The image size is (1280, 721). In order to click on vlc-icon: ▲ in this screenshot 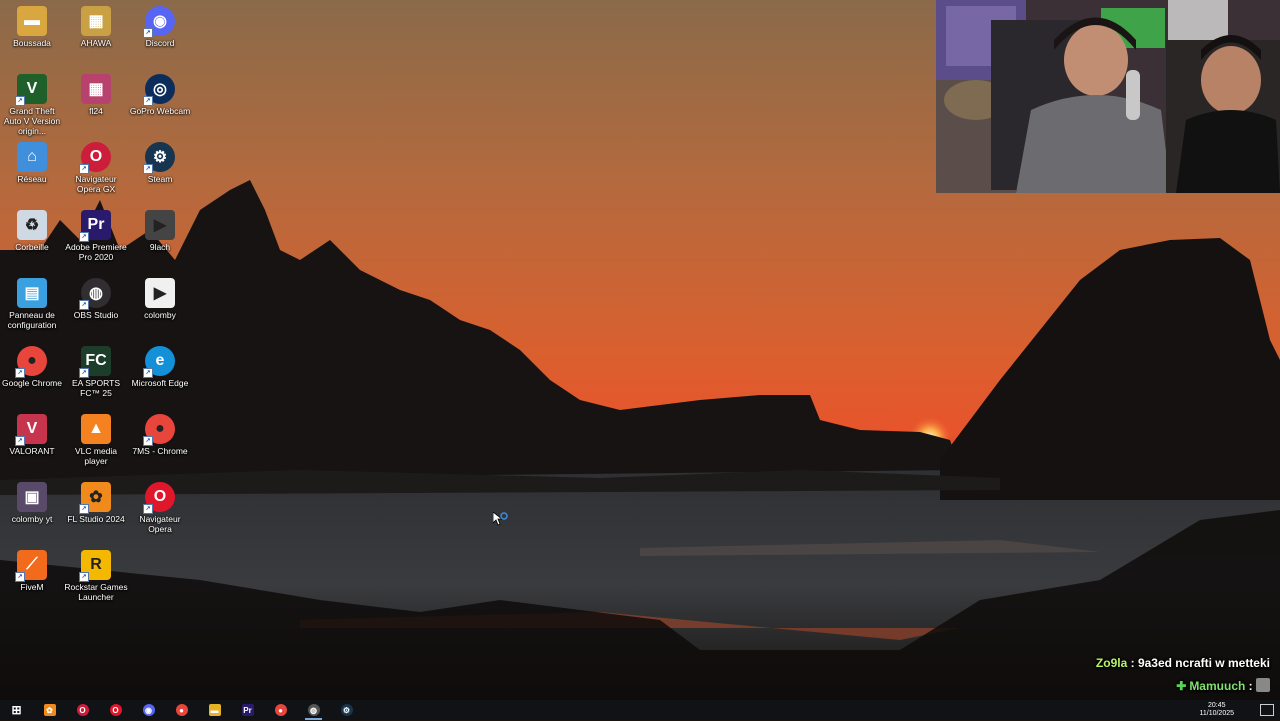, I will do `click(96, 429)`.